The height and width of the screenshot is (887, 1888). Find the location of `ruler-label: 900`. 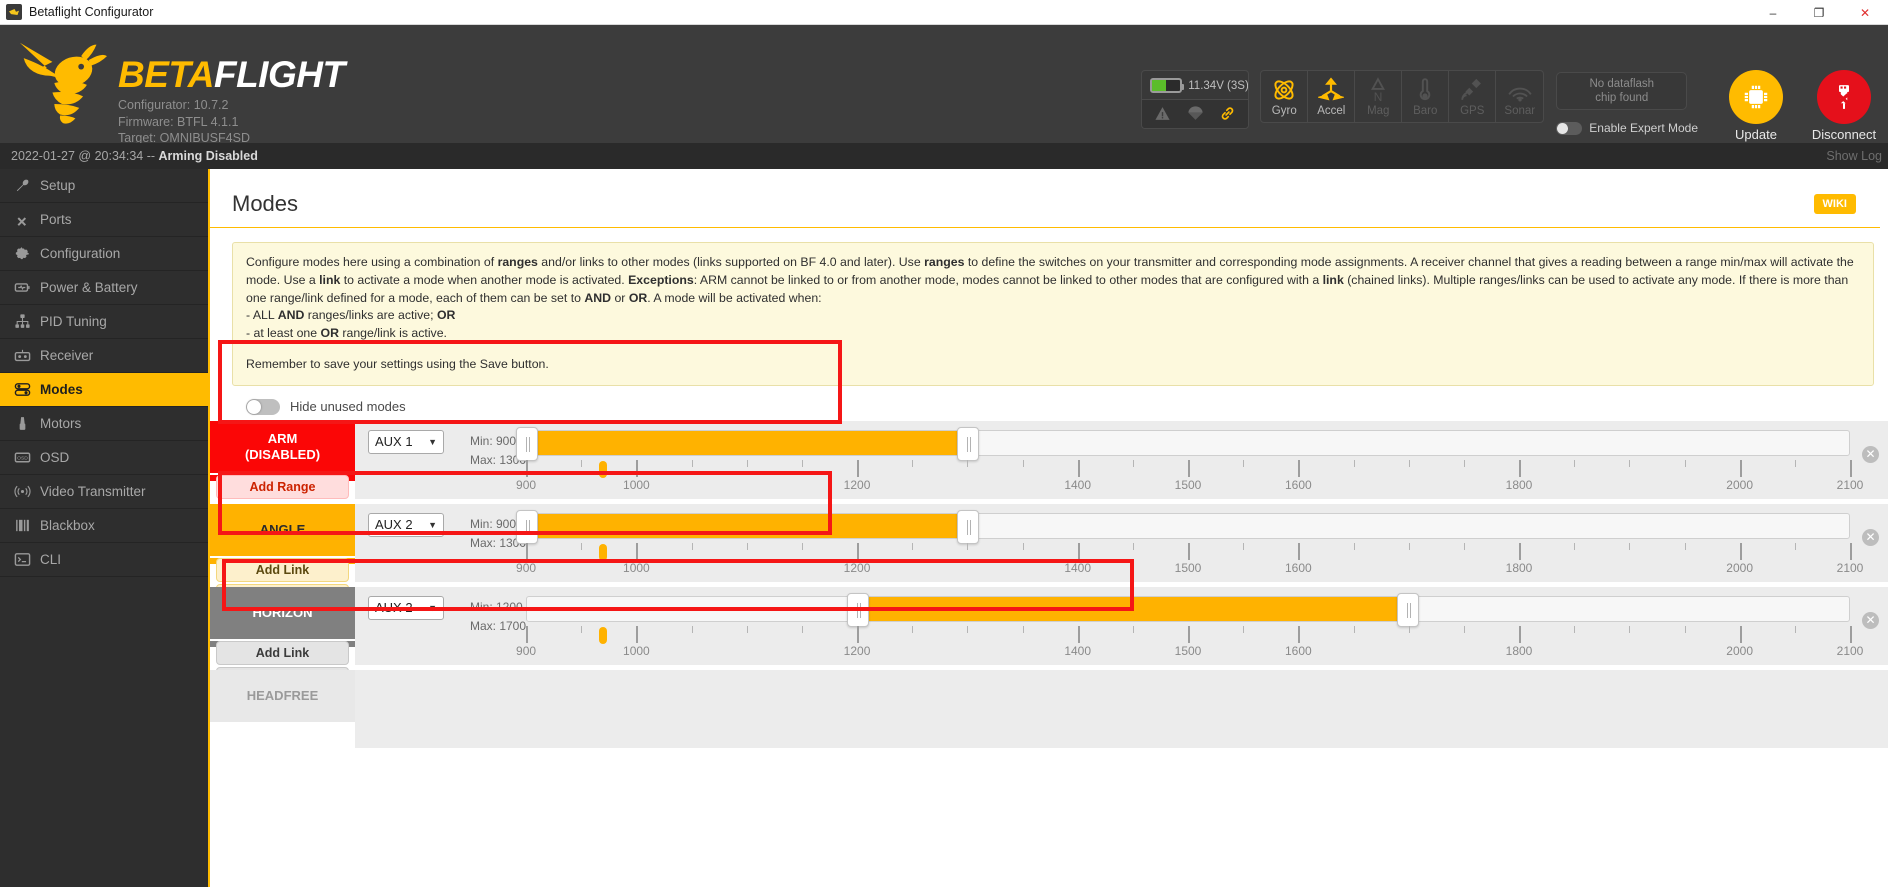

ruler-label: 900 is located at coordinates (526, 484).